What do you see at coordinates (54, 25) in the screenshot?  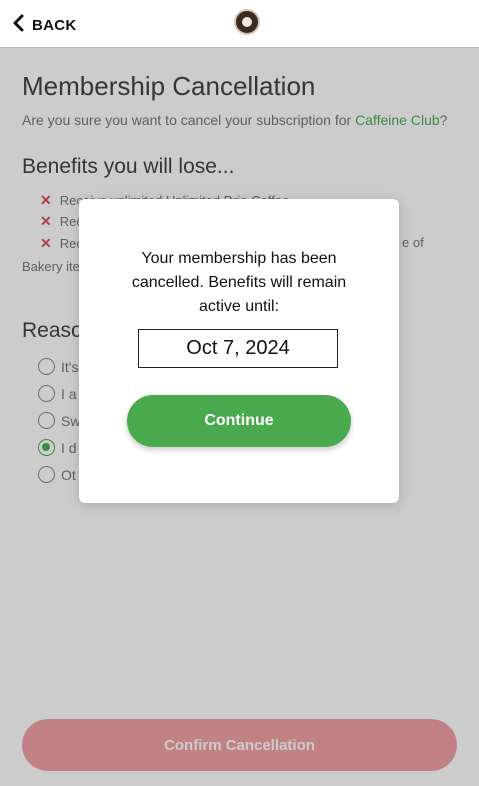 I see `back-label: BACK` at bounding box center [54, 25].